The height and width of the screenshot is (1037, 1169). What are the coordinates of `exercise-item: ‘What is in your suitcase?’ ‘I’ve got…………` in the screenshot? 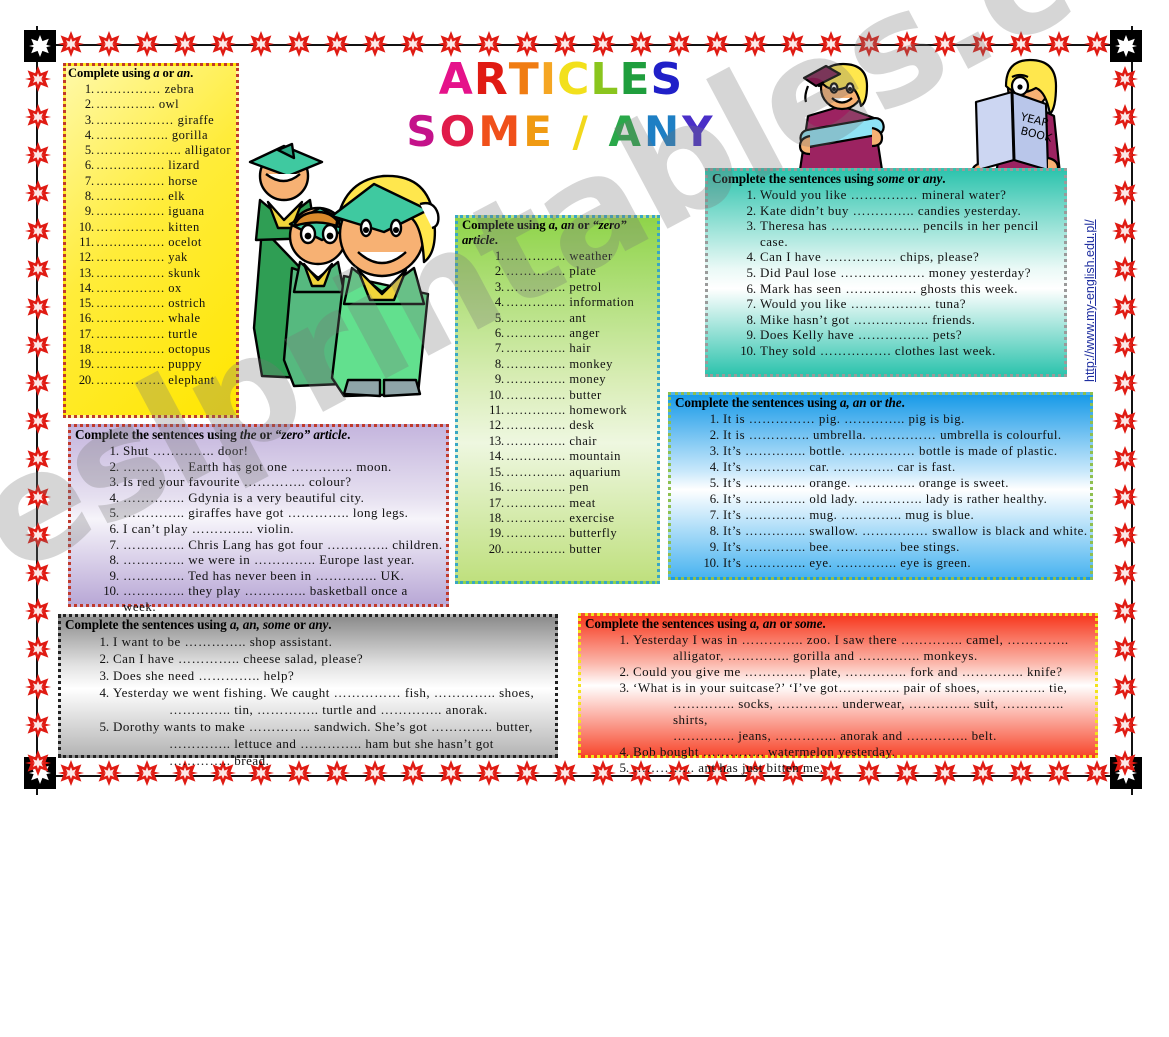 It's located at (850, 712).